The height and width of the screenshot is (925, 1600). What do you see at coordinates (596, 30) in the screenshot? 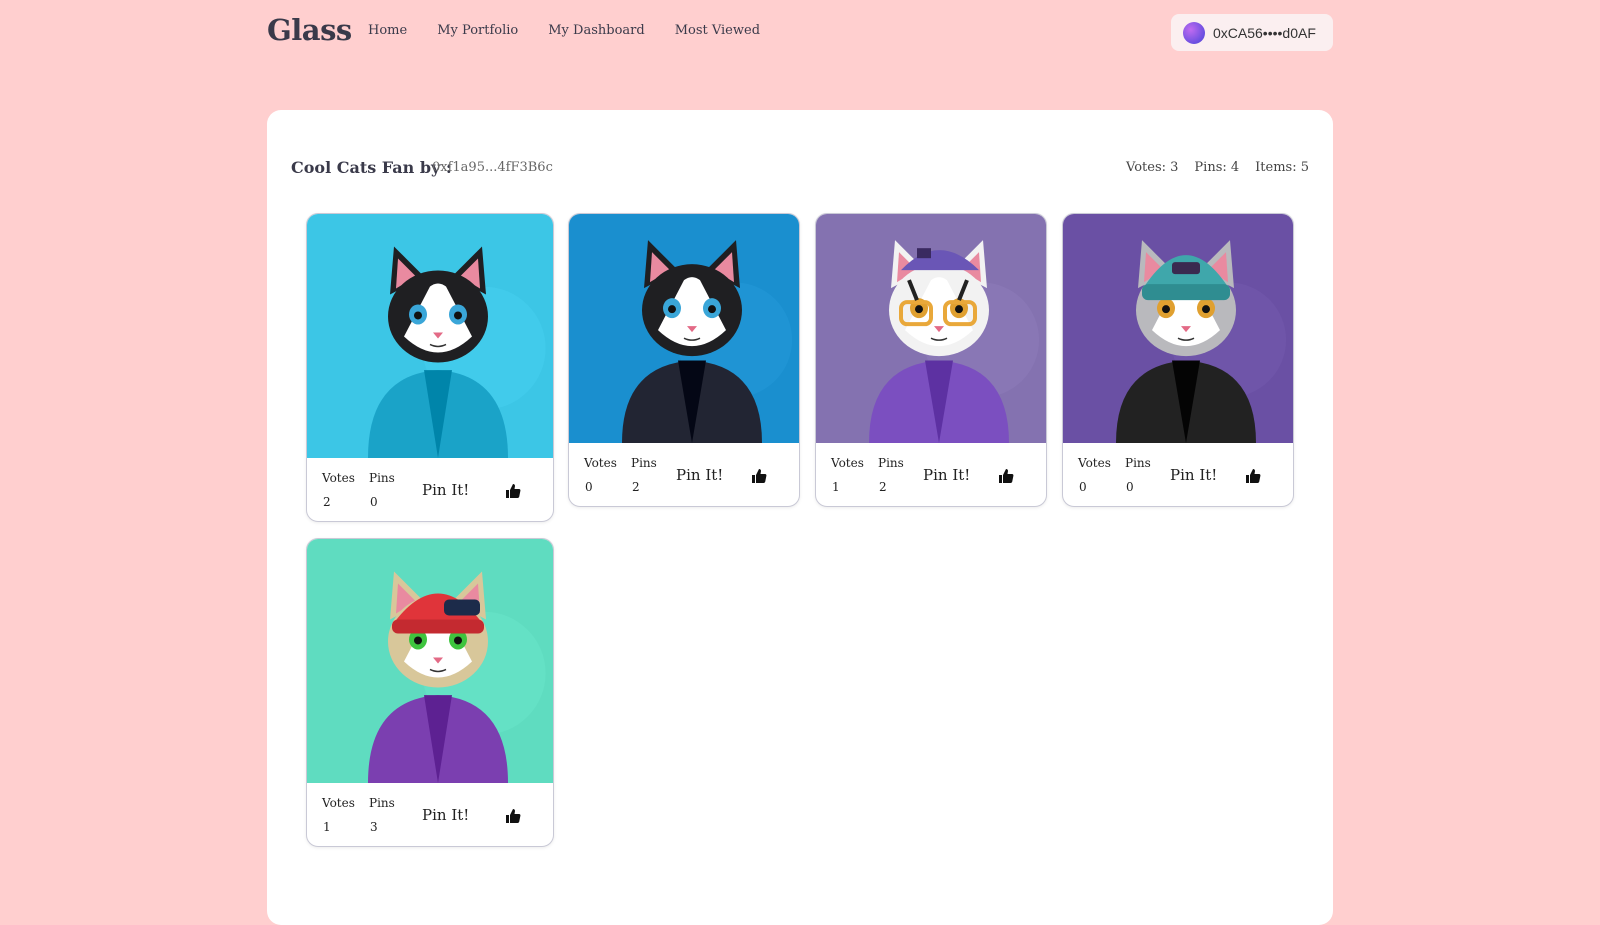
I see `nav-my-dashboard: My Dashboard` at bounding box center [596, 30].